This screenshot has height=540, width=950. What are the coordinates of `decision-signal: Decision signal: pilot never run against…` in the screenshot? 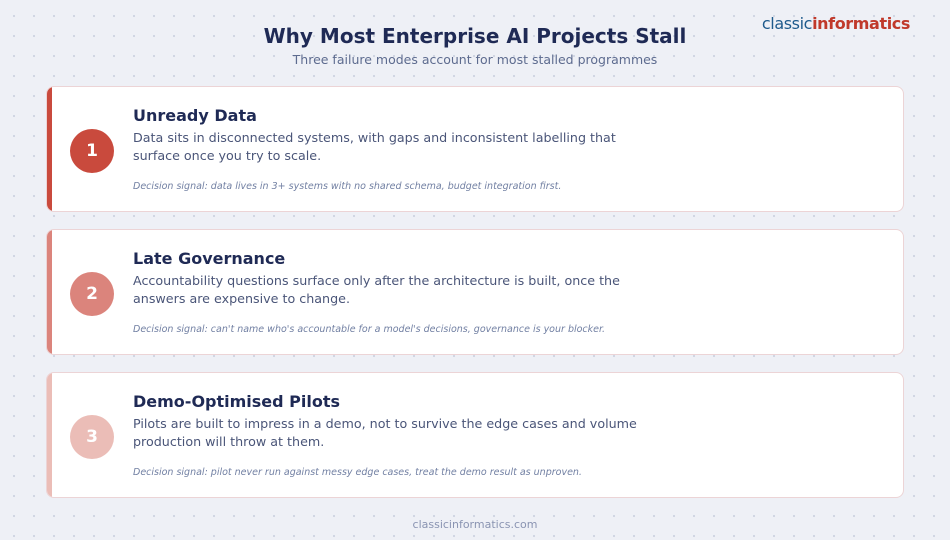 It's located at (357, 472).